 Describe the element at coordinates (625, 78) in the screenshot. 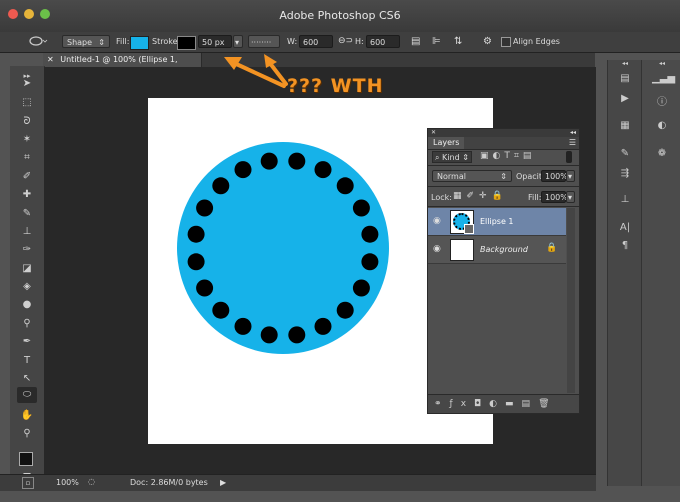

I see `history-panel-icon: ▤` at that location.